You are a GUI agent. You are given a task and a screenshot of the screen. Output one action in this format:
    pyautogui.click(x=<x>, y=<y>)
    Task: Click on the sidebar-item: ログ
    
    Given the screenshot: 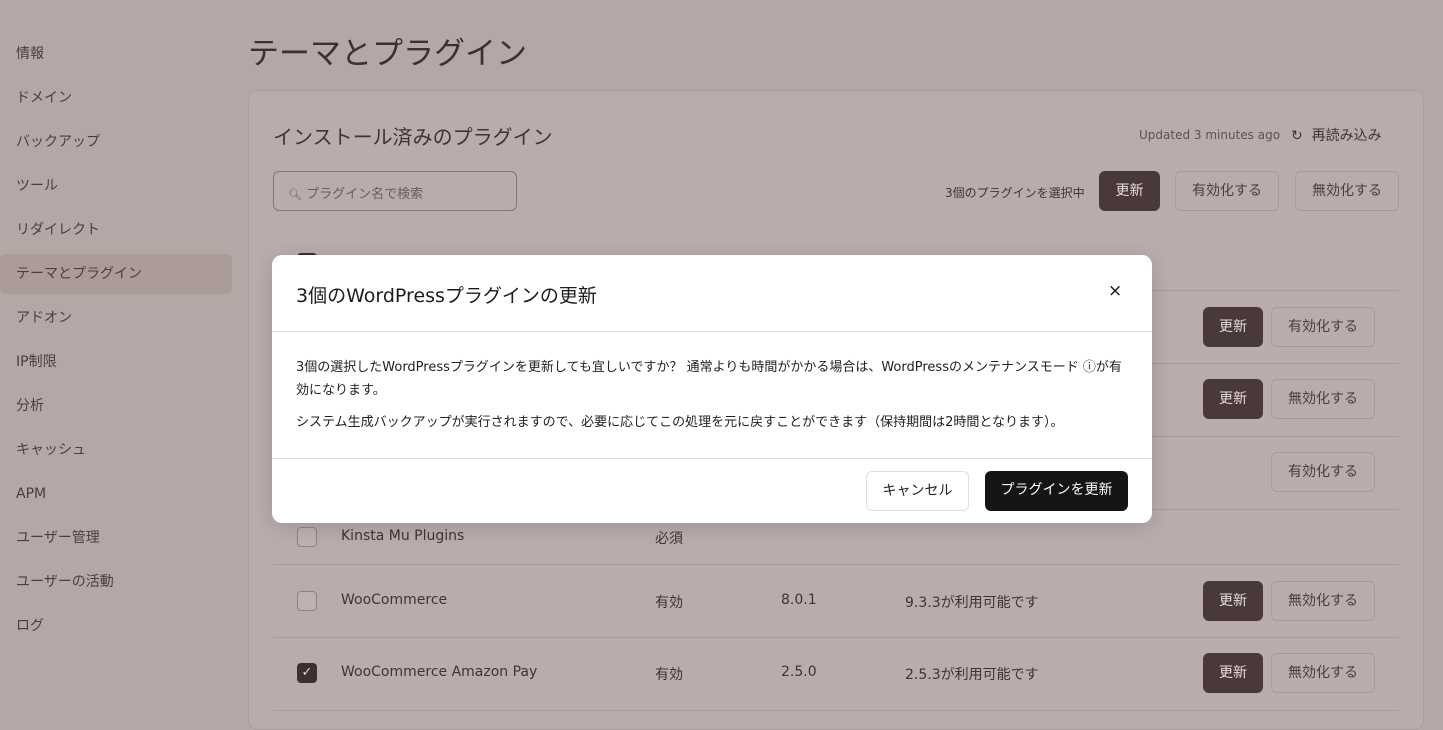 What is the action you would take?
    pyautogui.click(x=116, y=626)
    